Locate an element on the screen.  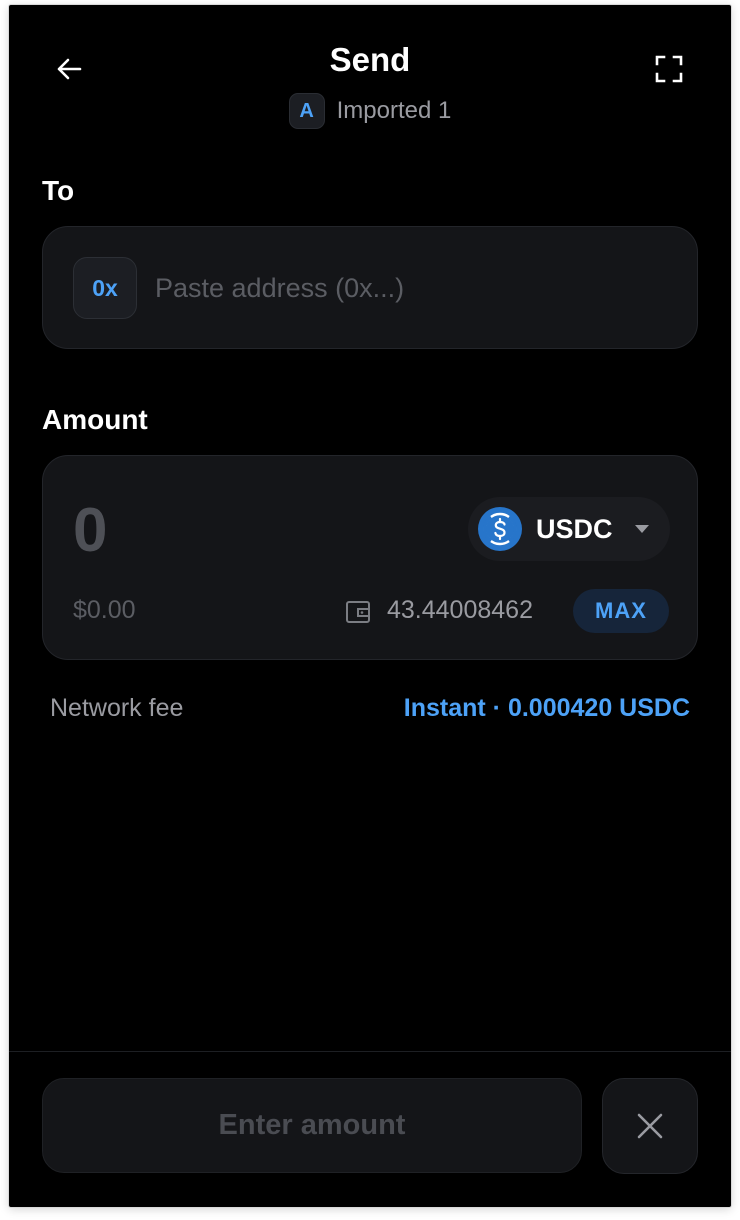
max-button: MAX is located at coordinates (621, 611).